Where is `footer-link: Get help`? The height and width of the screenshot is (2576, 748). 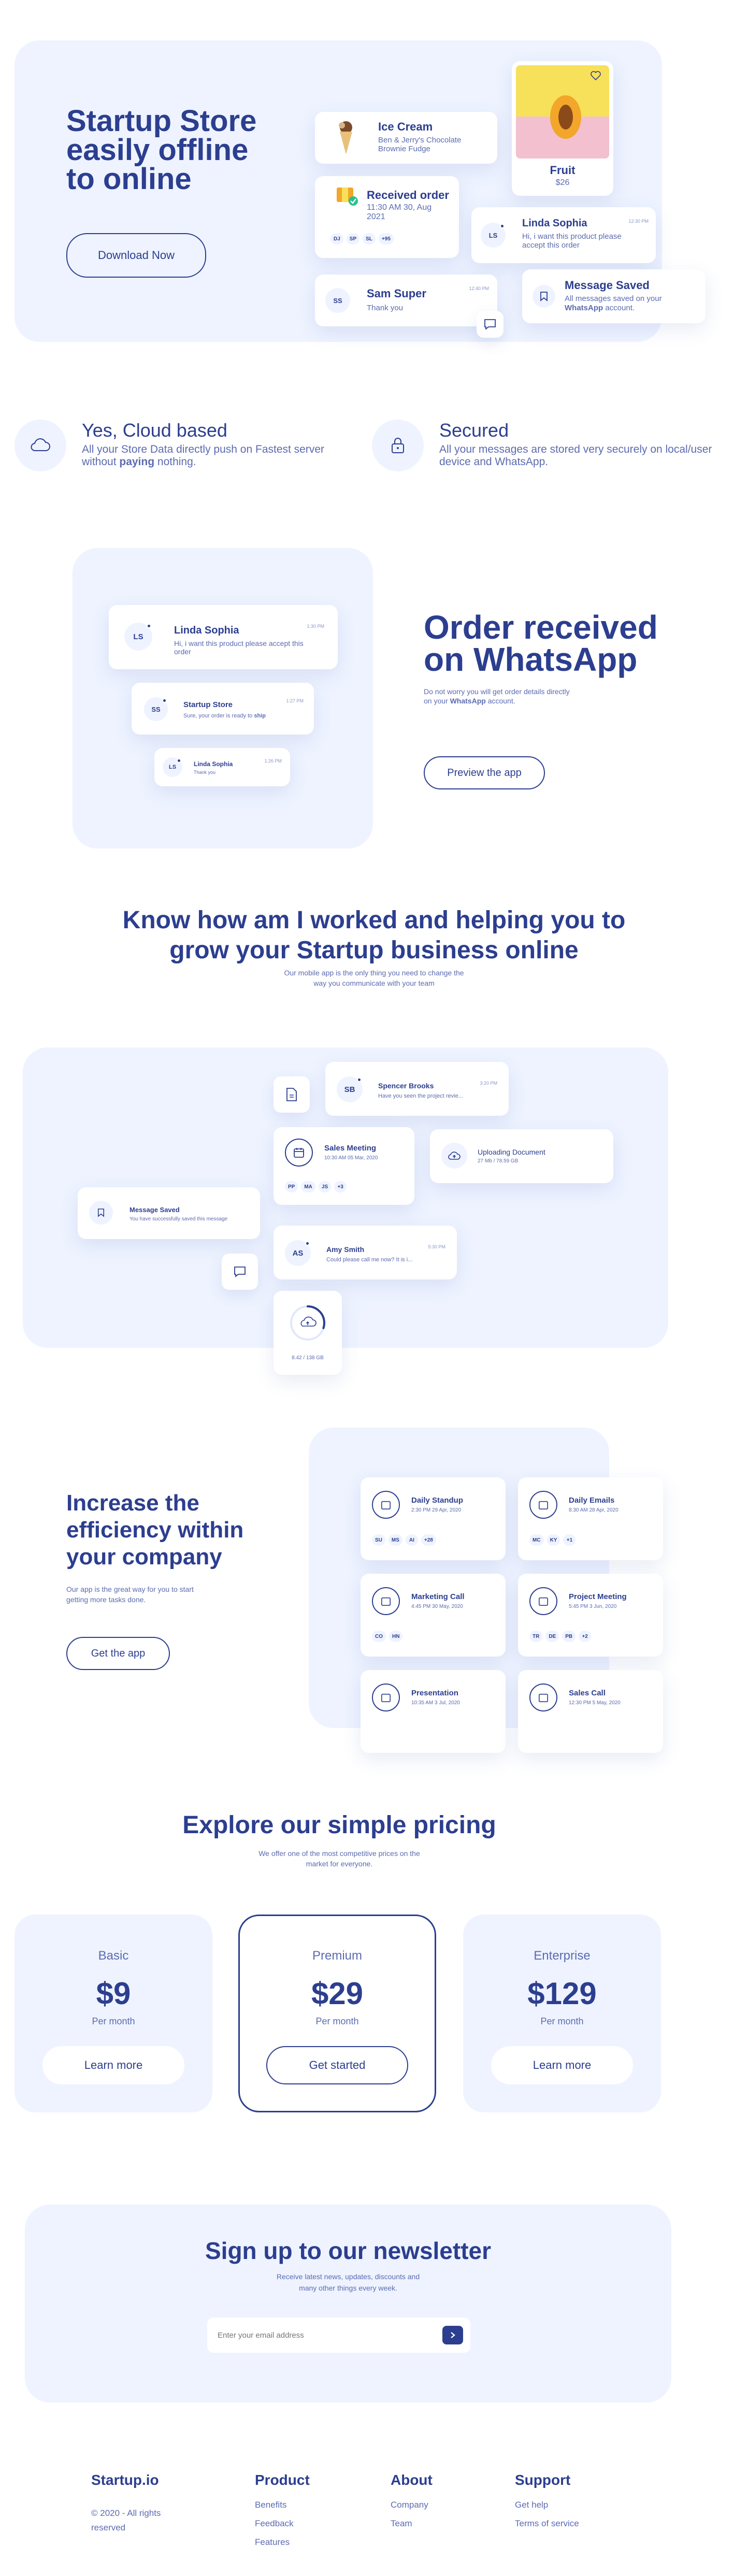 footer-link: Get help is located at coordinates (547, 2505).